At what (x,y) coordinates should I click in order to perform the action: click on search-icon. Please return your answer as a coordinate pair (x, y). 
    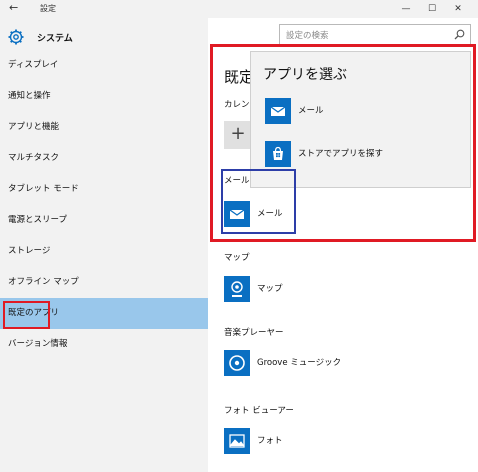
    Looking at the image, I should click on (459, 34).